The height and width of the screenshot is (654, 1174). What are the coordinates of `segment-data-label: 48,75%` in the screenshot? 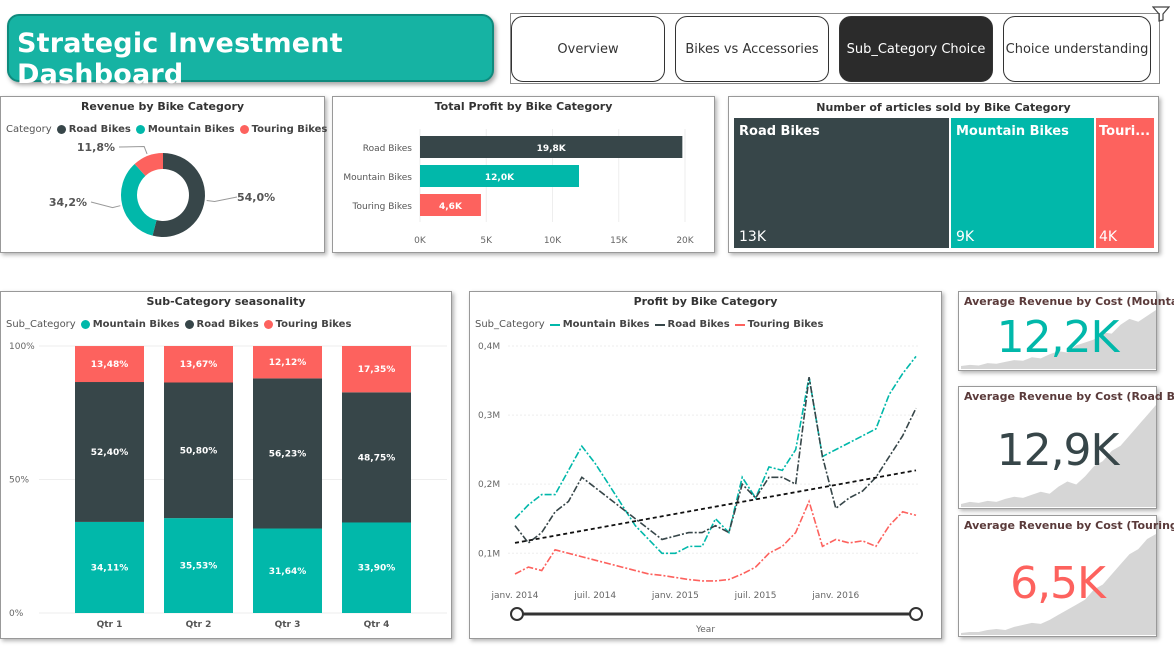 It's located at (377, 458).